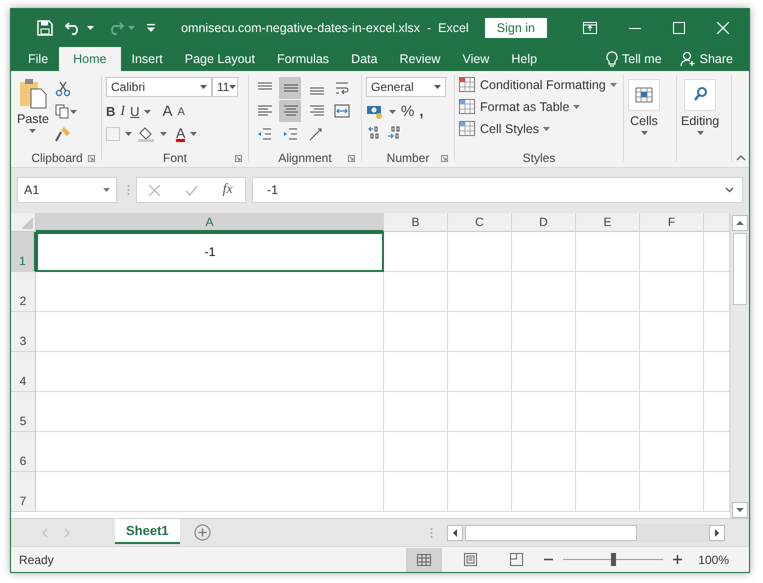 The image size is (763, 583). I want to click on ribbon-tab: Review, so click(420, 59).